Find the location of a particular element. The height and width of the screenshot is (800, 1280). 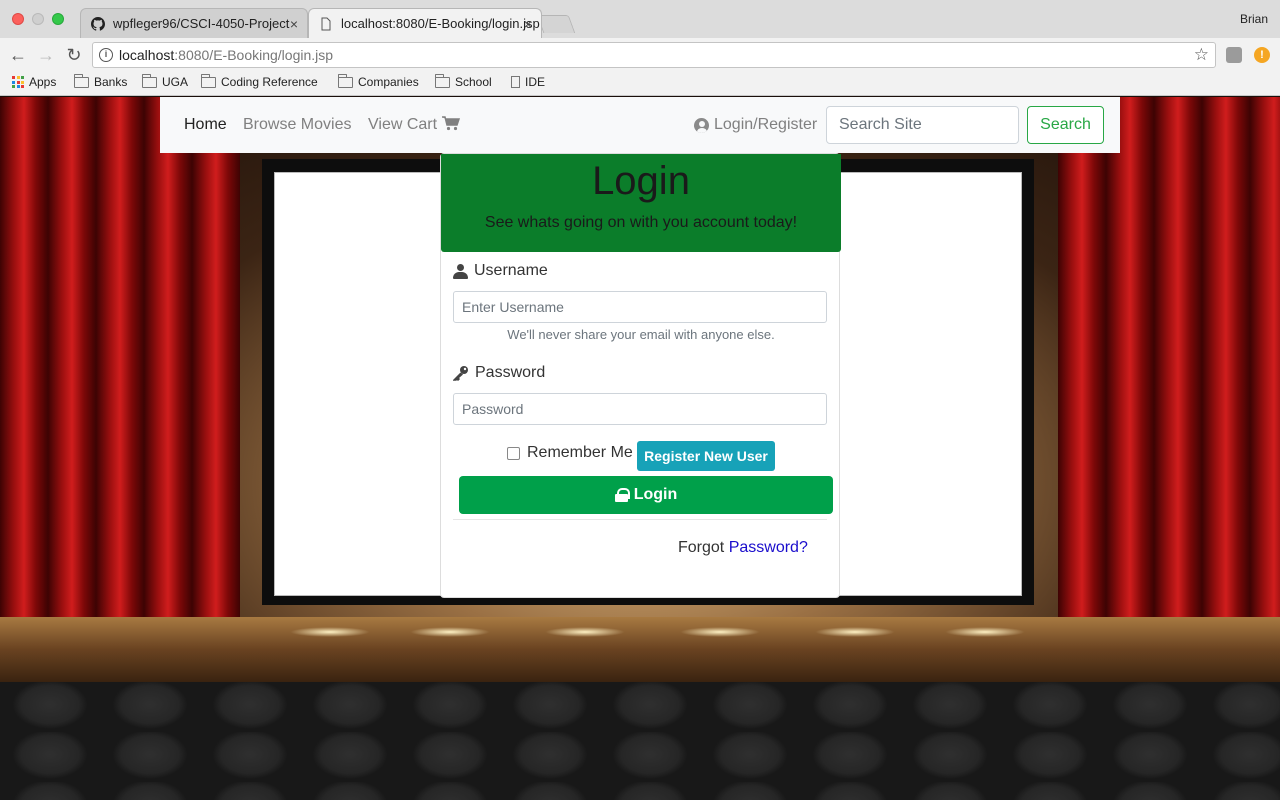

divider is located at coordinates (640, 519).